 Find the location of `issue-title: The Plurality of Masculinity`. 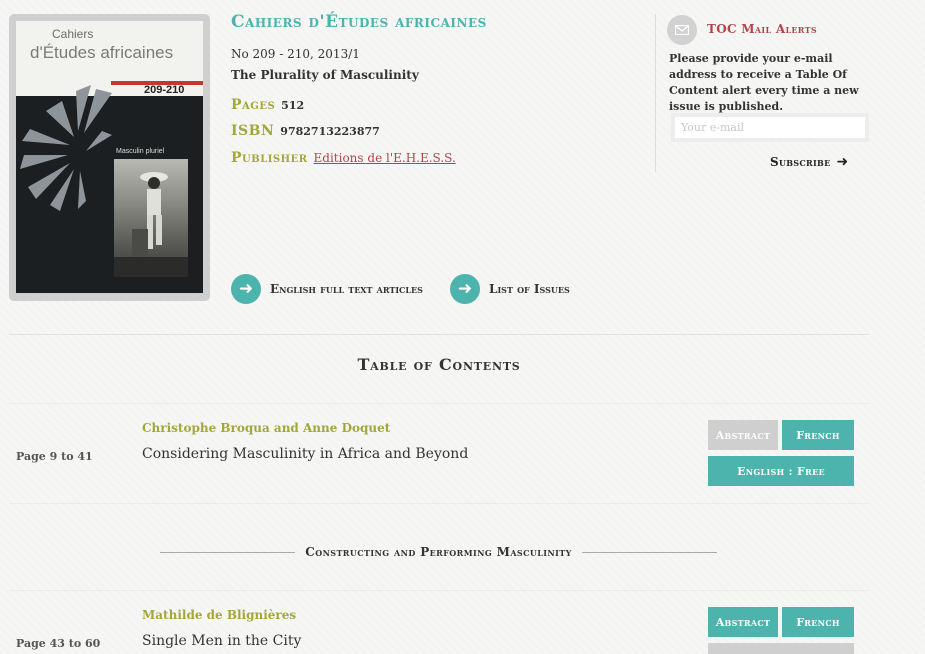

issue-title: The Plurality of Masculinity is located at coordinates (325, 75).